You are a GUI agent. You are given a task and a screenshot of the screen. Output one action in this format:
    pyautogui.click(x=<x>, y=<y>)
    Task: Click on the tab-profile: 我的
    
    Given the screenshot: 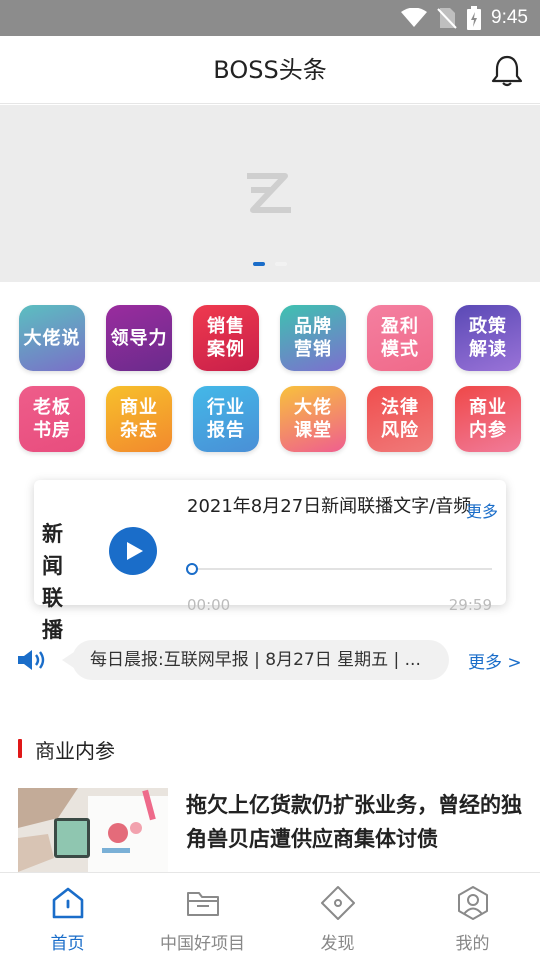 What is the action you would take?
    pyautogui.click(x=472, y=916)
    